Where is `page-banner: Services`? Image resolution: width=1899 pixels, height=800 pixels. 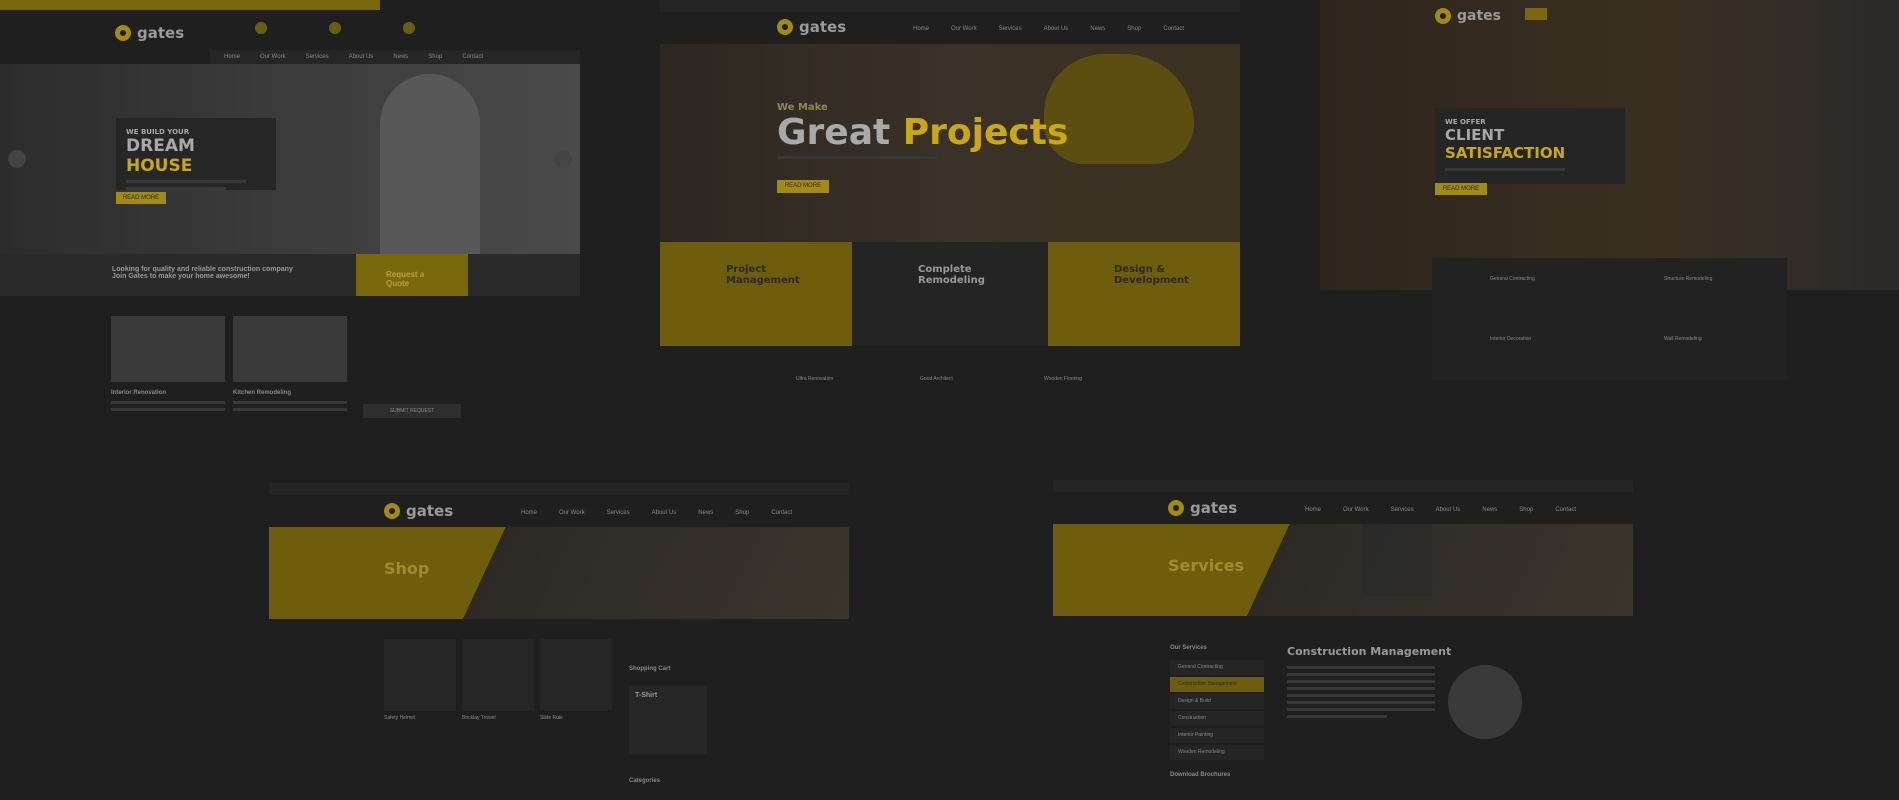 page-banner: Services is located at coordinates (1343, 570).